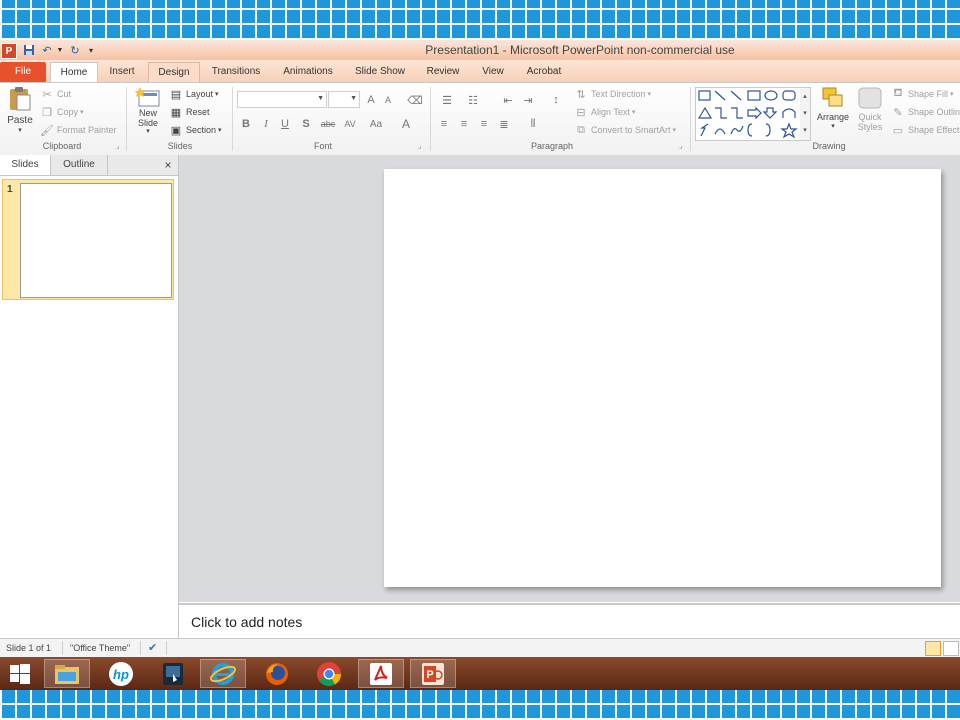 The image size is (960, 720). I want to click on section-button: ▣ Section ▾, so click(195, 130).